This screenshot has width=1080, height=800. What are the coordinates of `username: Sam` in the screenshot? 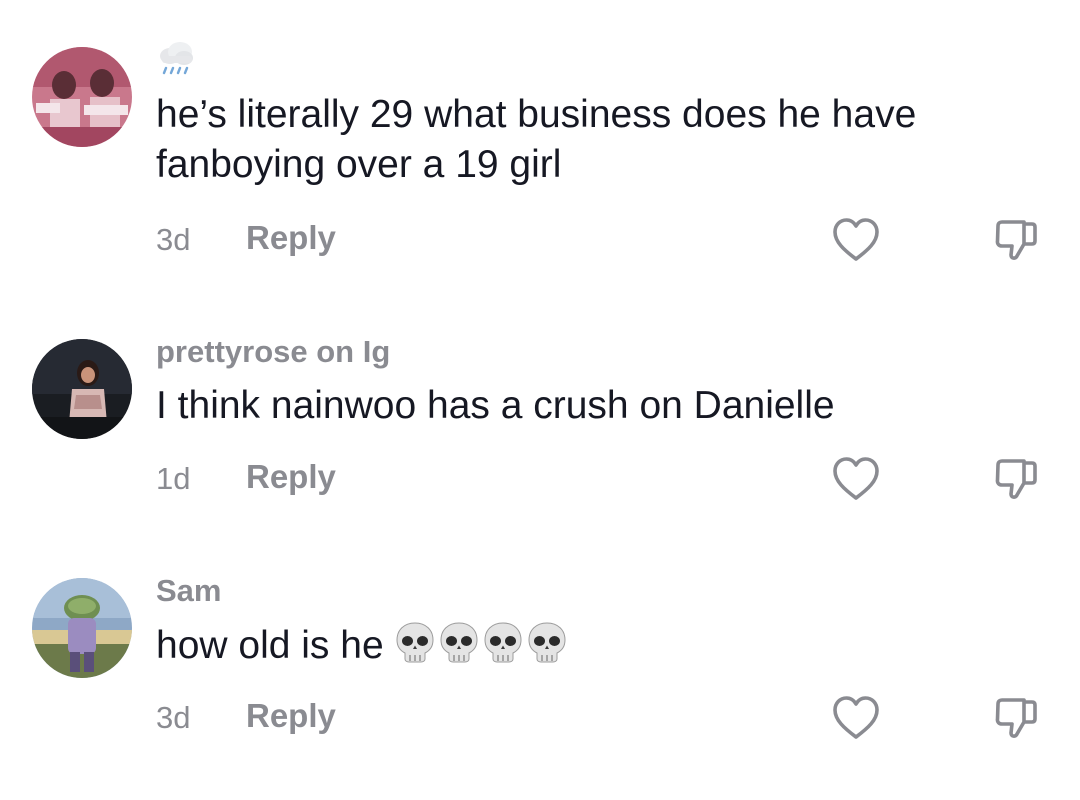 It's located at (188, 591).